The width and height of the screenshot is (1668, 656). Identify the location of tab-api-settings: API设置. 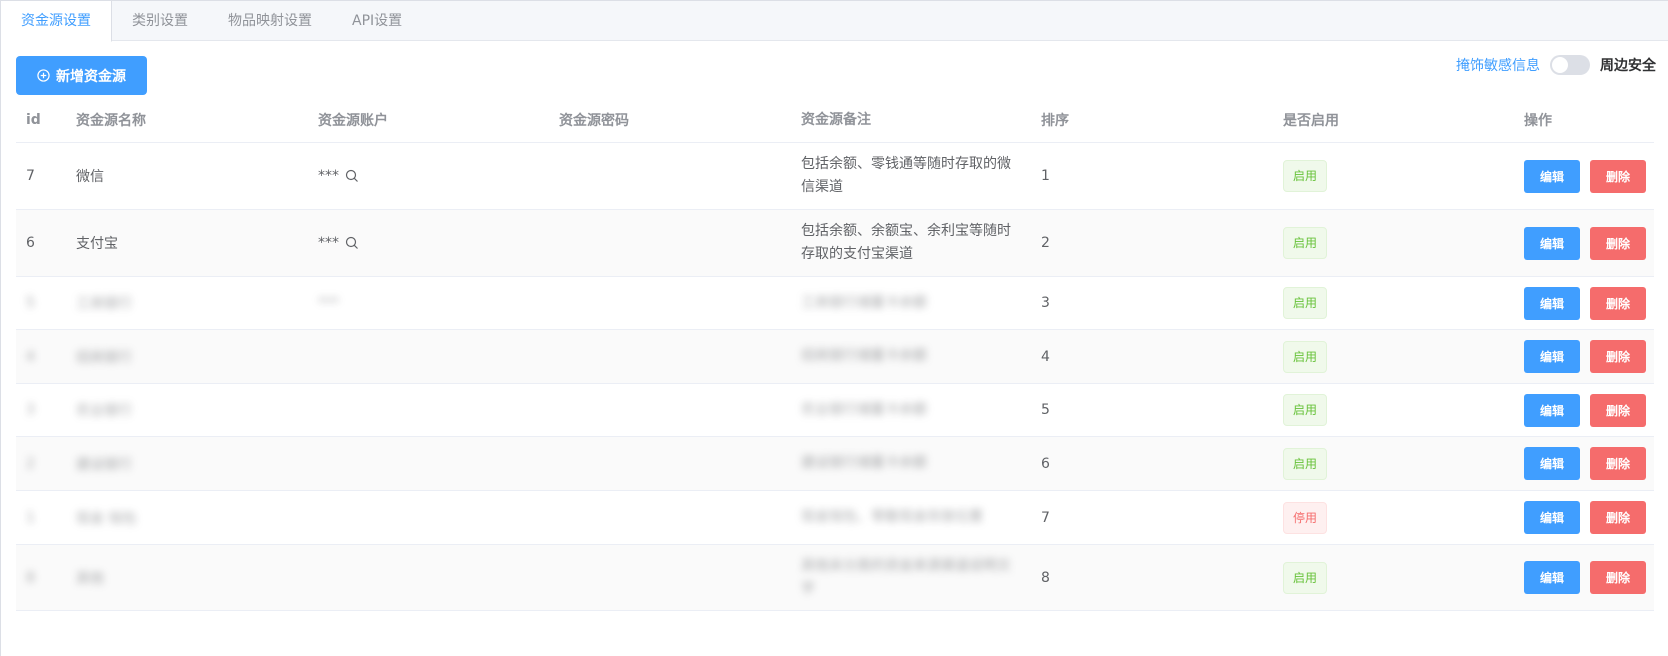
(377, 21).